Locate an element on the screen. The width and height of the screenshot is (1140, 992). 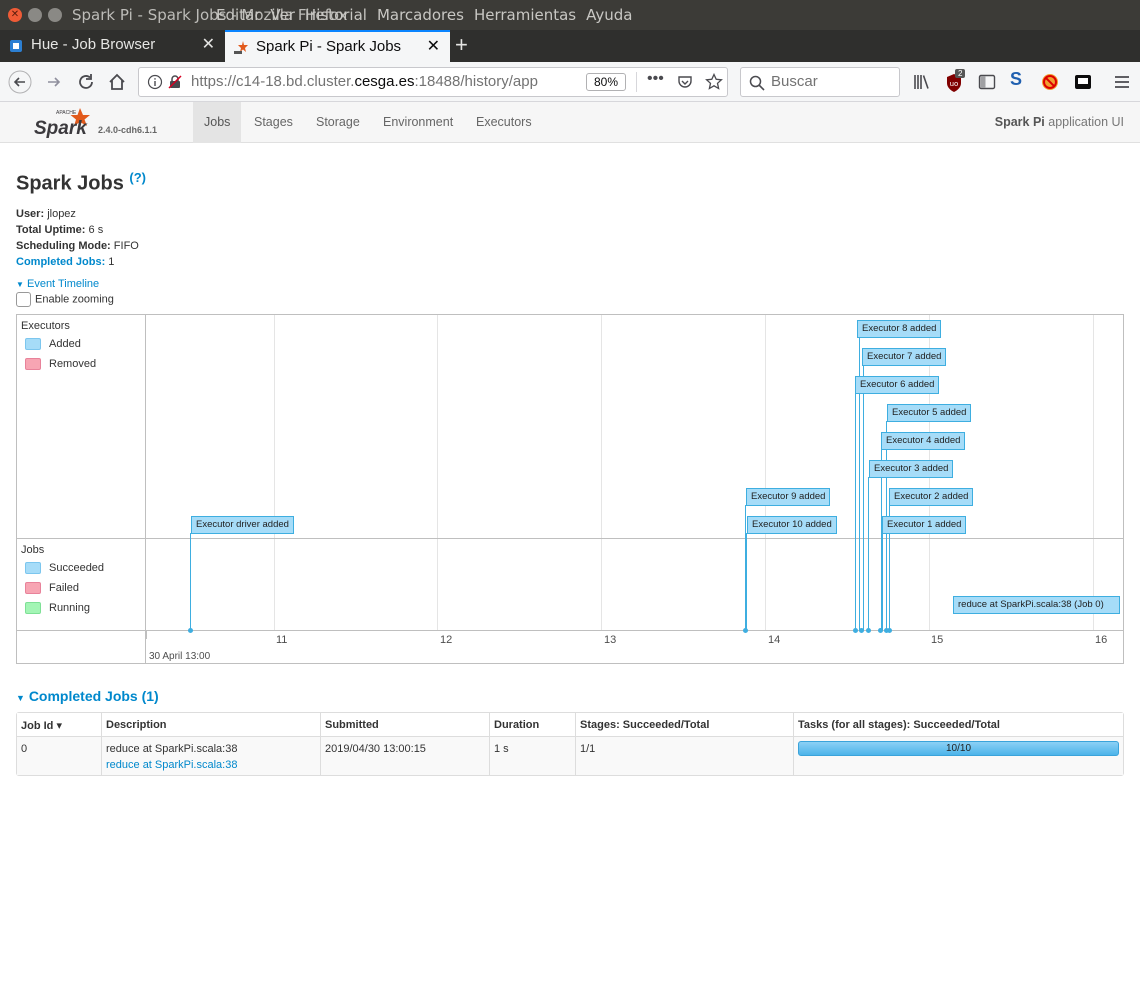
forward-arrow-icon is located at coordinates (54, 82).